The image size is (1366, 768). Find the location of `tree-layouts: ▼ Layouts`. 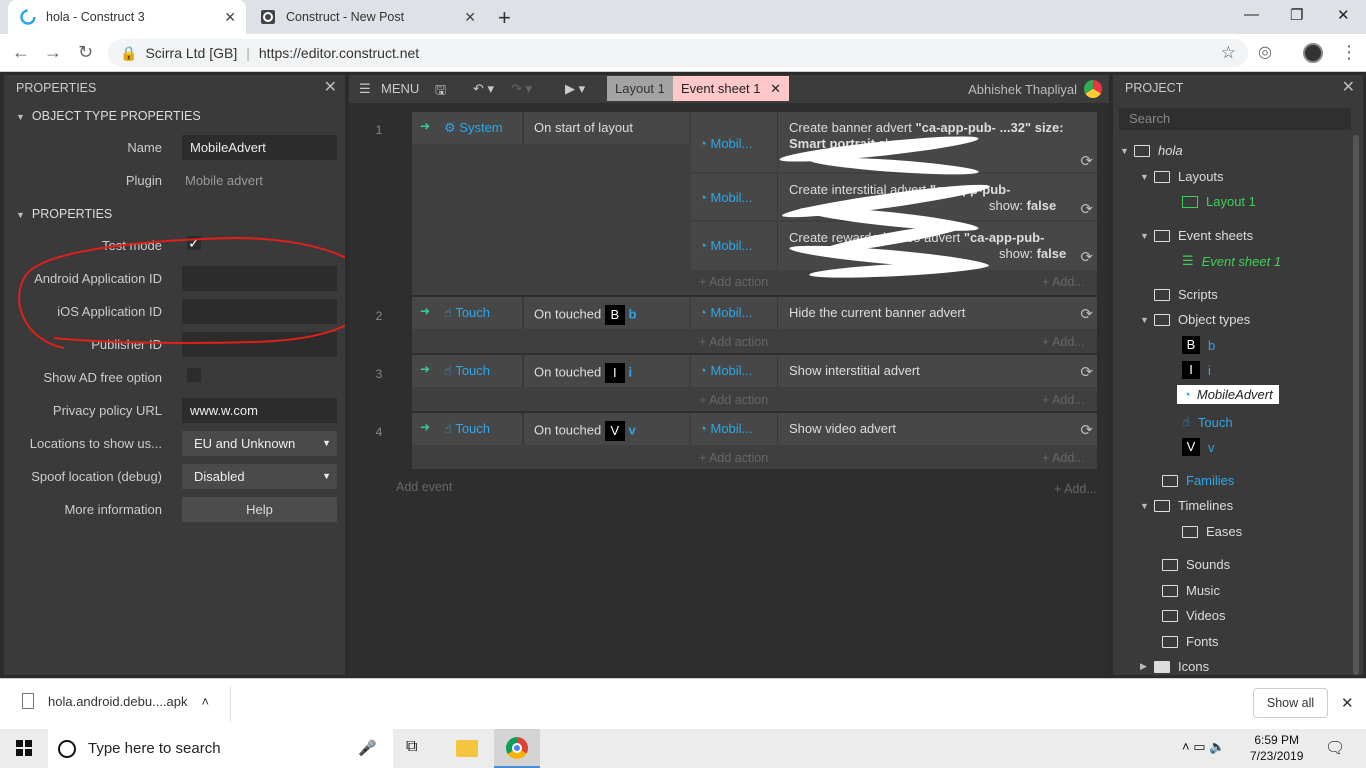

tree-layouts: ▼ Layouts is located at coordinates (1182, 176).